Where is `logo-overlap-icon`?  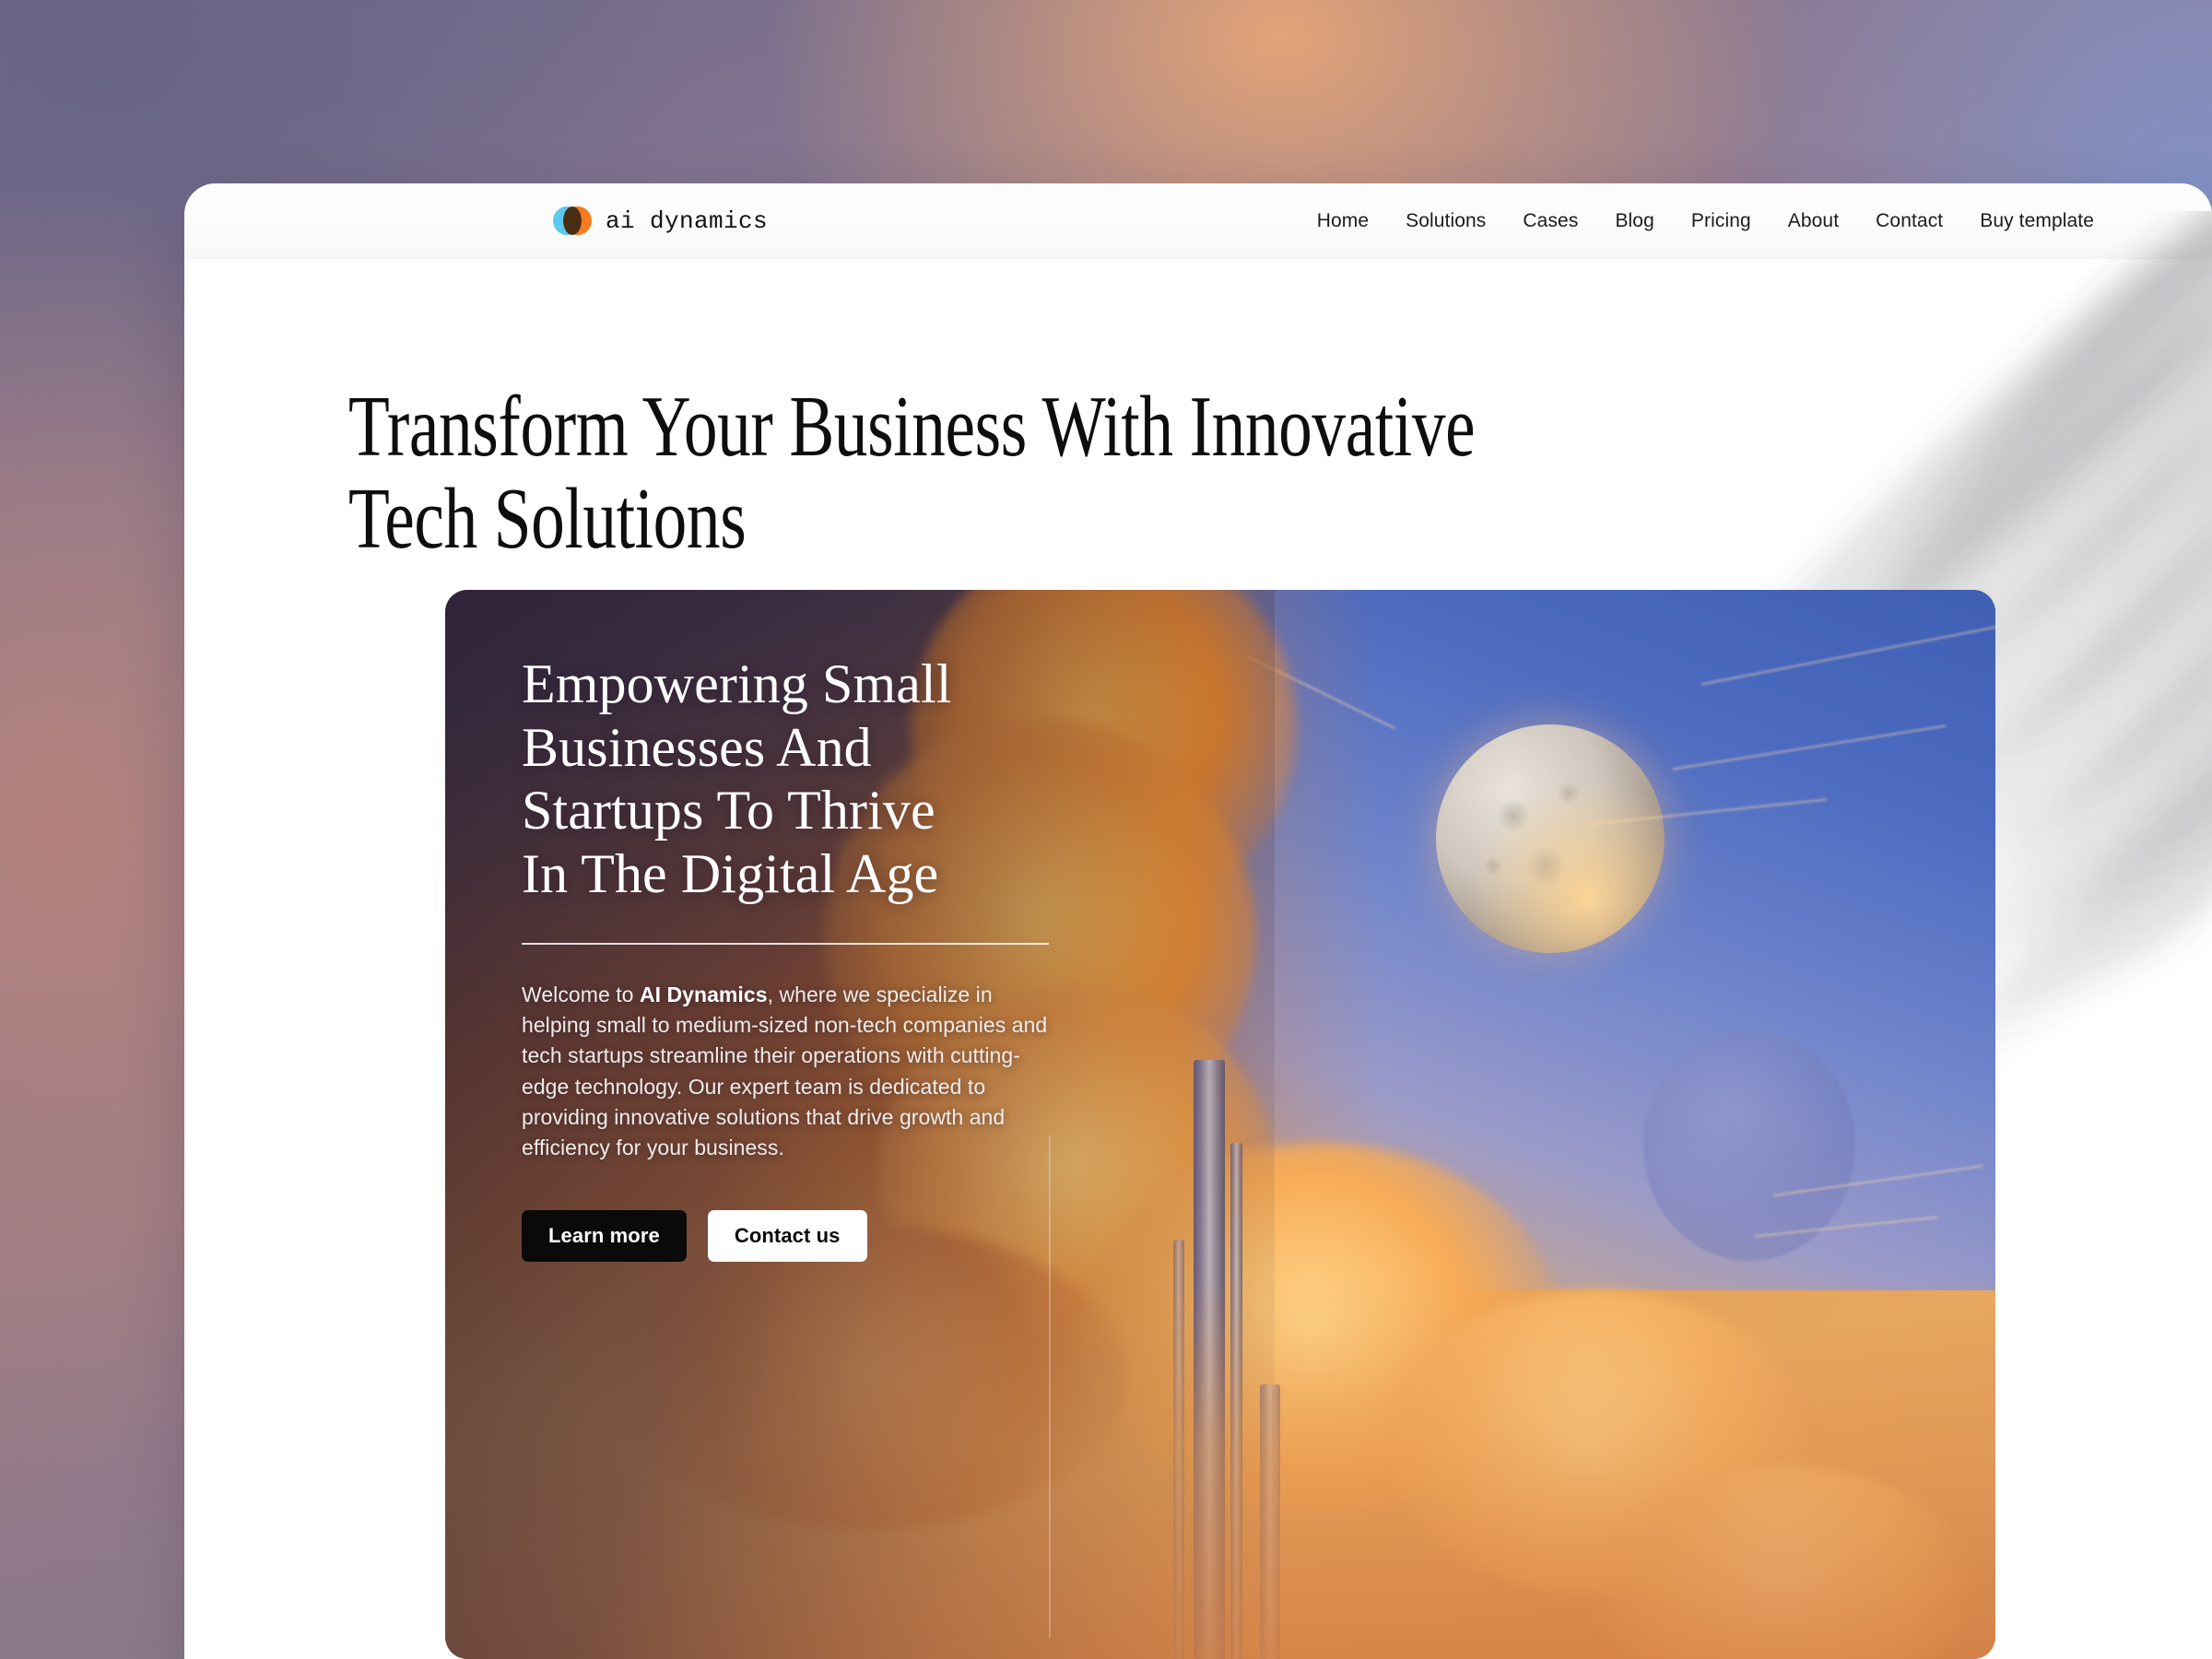
logo-overlap-icon is located at coordinates (572, 220).